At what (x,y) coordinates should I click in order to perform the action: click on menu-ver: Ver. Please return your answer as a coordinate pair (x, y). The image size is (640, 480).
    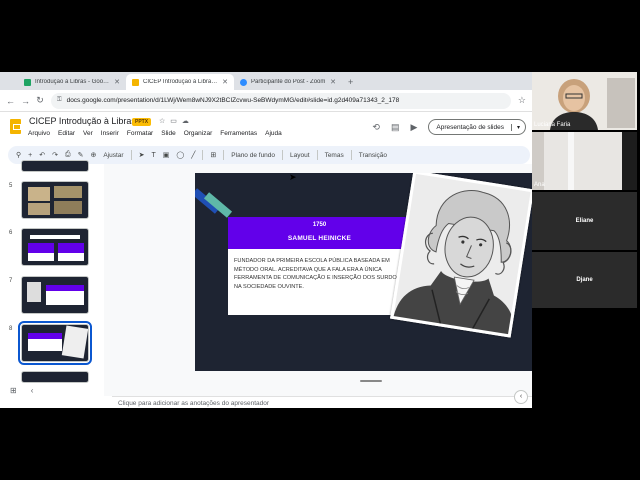
    Looking at the image, I should click on (88, 133).